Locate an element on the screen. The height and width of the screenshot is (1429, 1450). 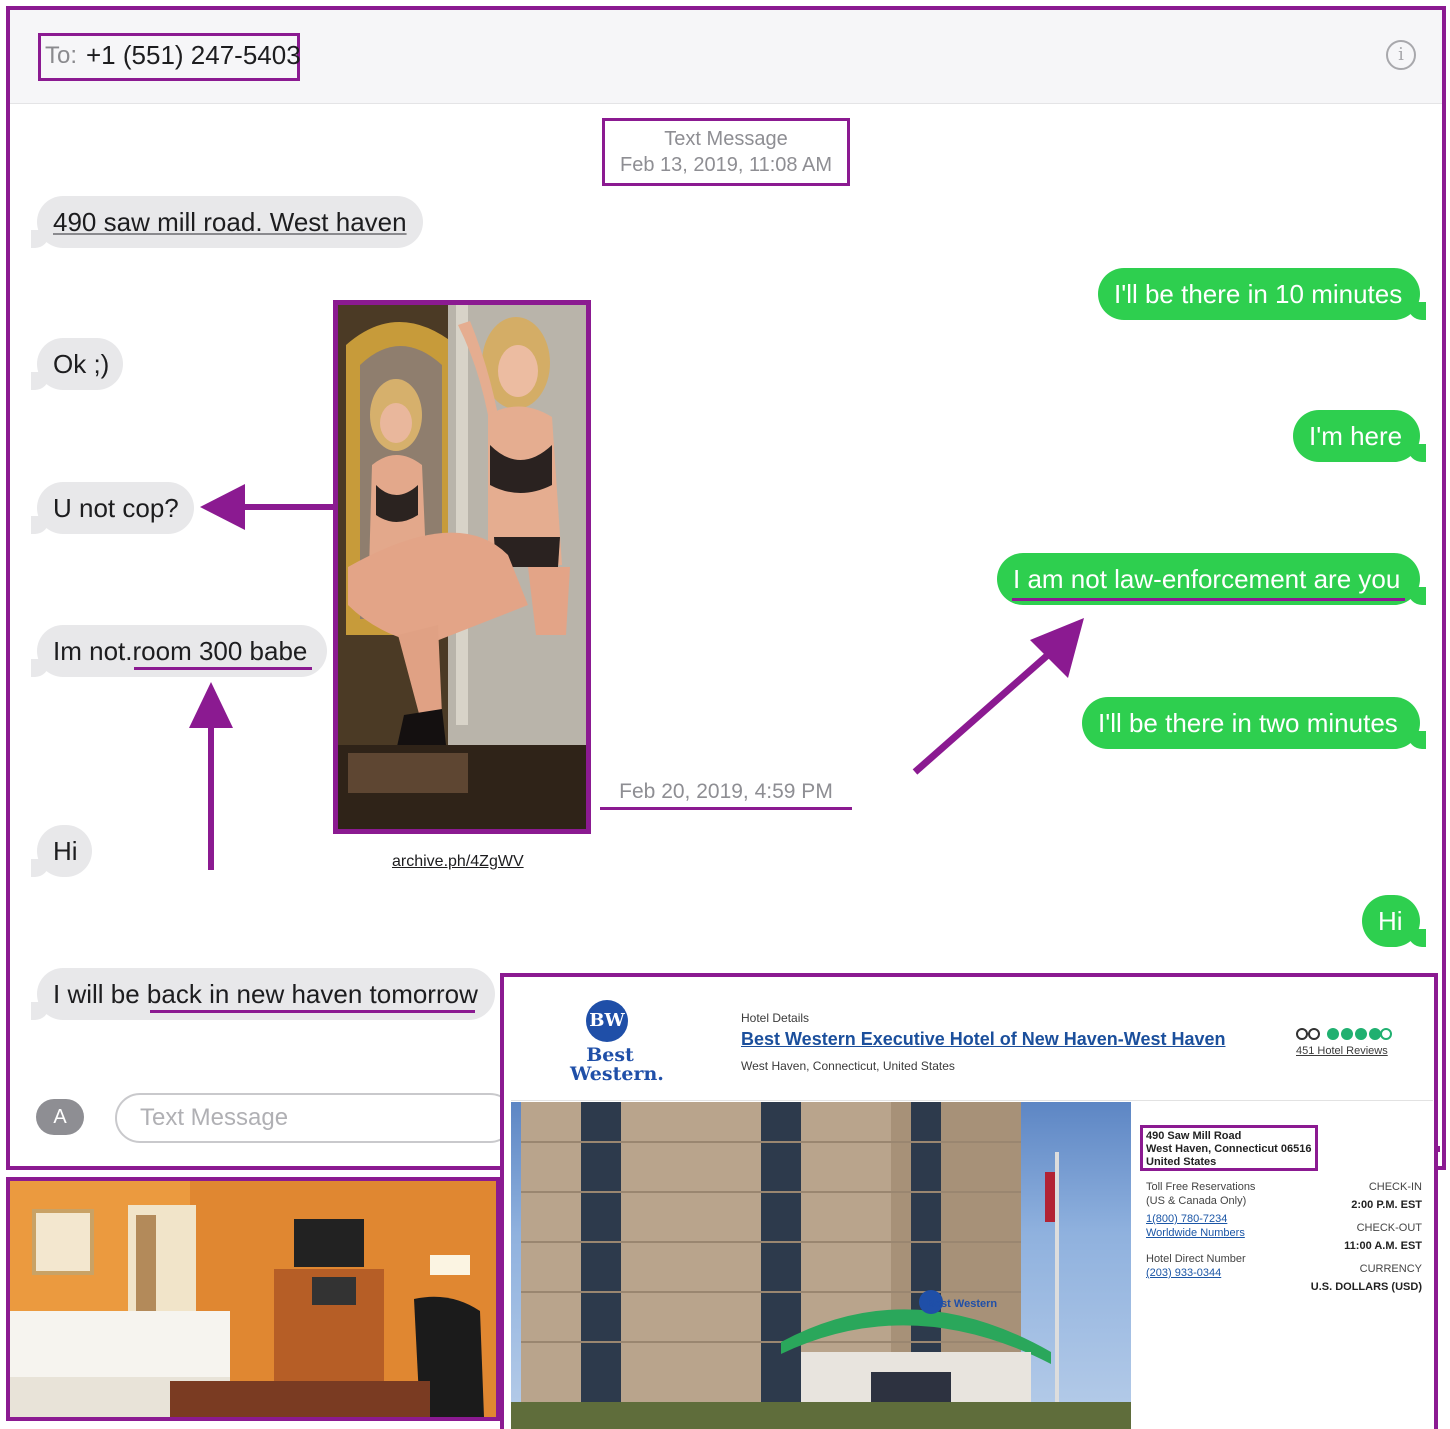
address-line-2: West Haven, Connecticut 06516 is located at coordinates (1229, 1149).